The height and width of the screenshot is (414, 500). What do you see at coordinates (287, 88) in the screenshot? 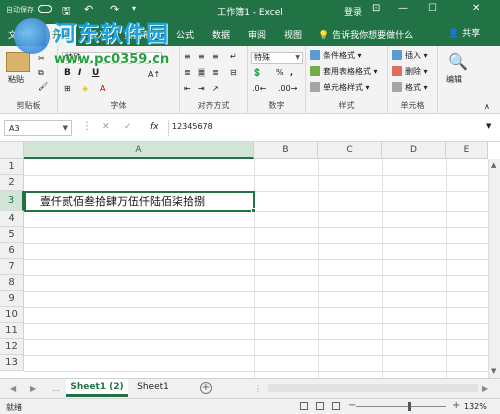
I see `decrease-decimal-icon: .00→` at bounding box center [287, 88].